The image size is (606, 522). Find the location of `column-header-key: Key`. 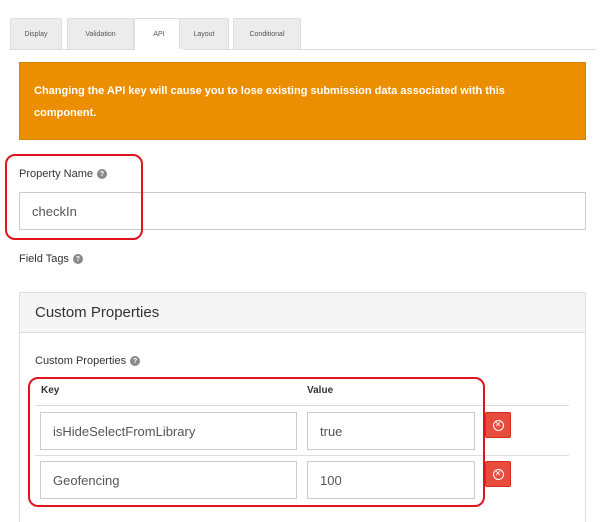

column-header-key: Key is located at coordinates (50, 390).